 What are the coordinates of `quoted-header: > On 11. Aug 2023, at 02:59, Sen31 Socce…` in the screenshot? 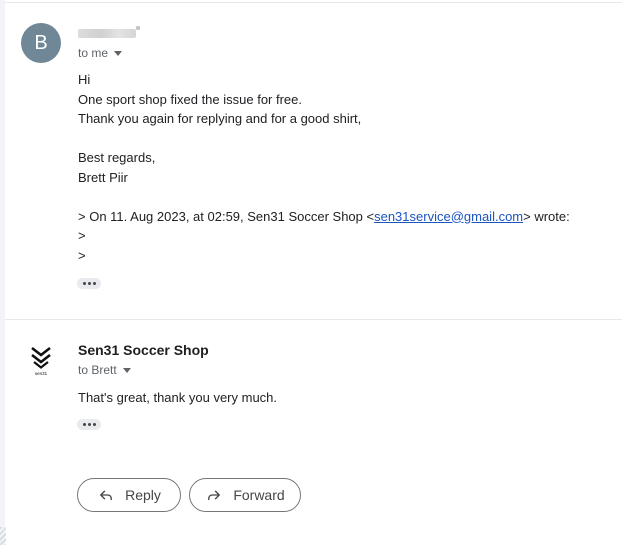 It's located at (324, 217).